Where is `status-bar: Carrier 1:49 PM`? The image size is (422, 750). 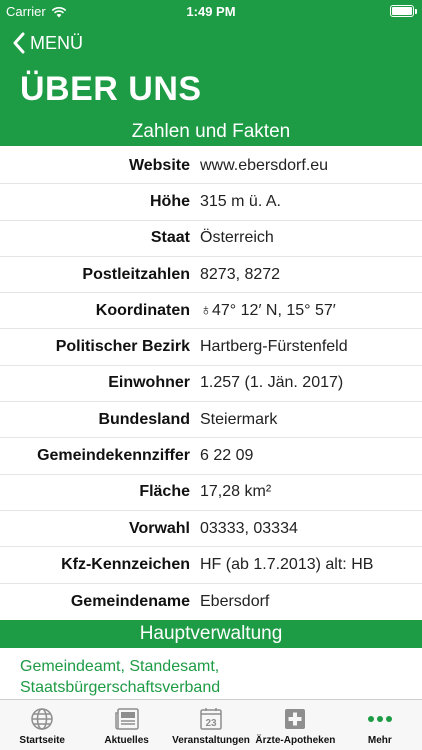 status-bar: Carrier 1:49 PM is located at coordinates (211, 11).